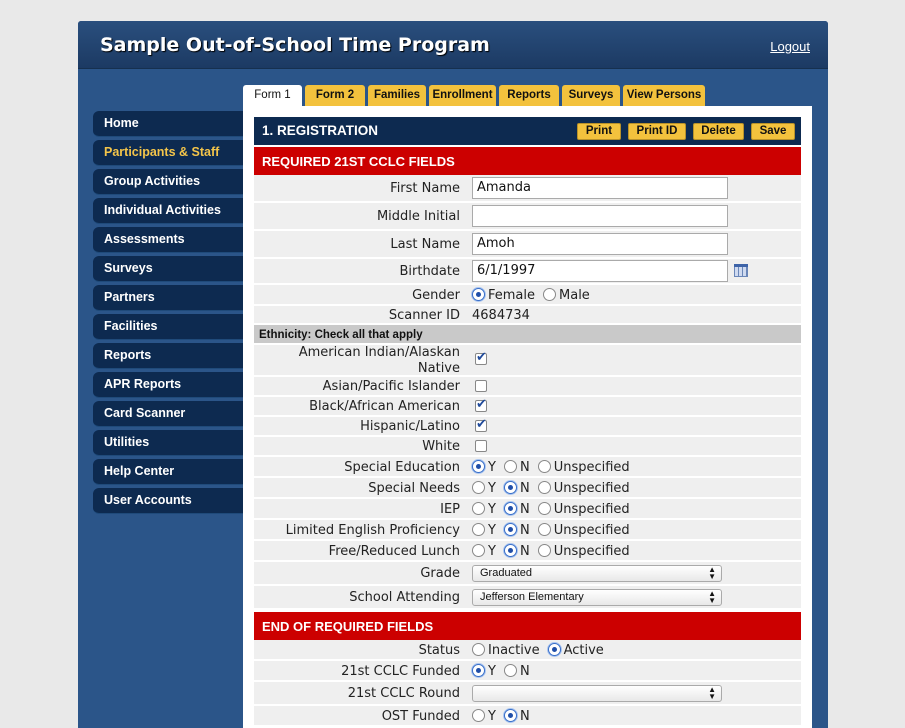 The height and width of the screenshot is (728, 905). I want to click on sidebar-item-facilities: Facilities, so click(168, 327).